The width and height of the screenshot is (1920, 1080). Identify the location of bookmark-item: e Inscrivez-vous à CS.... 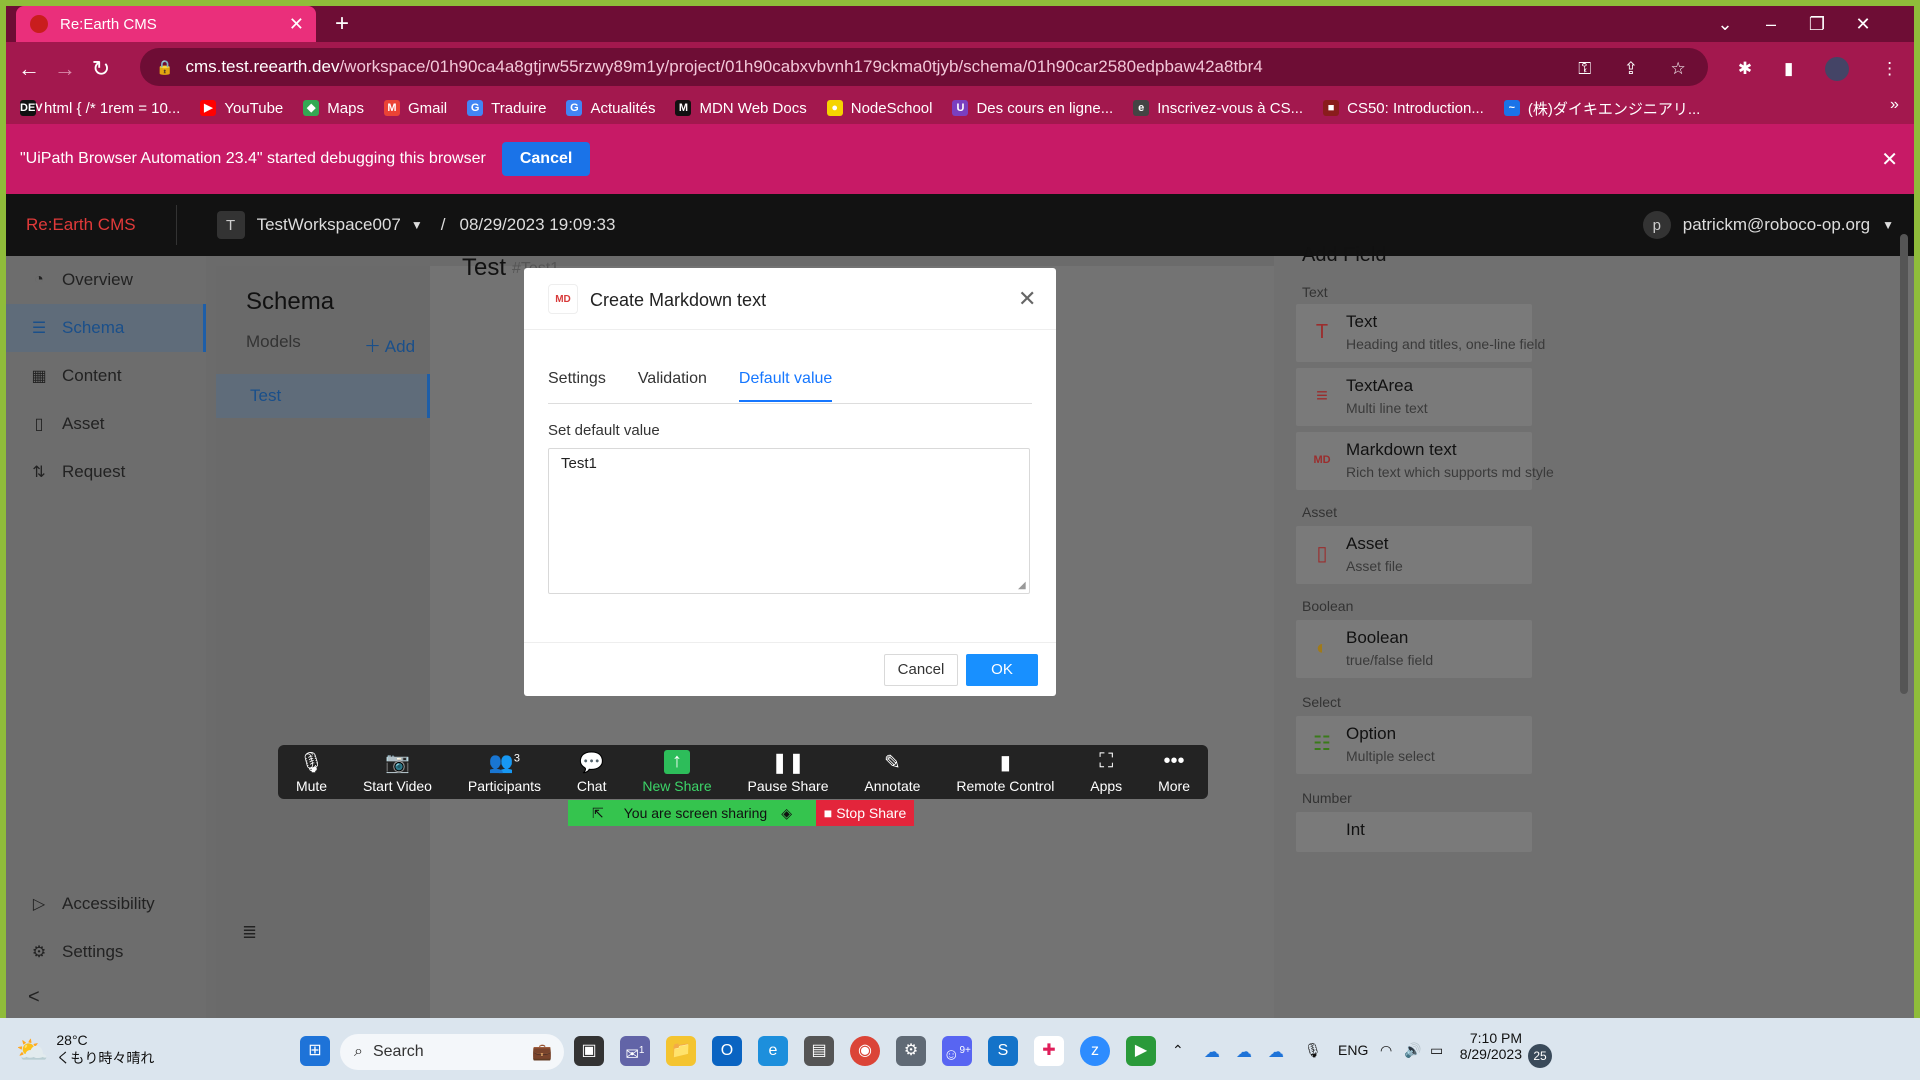
(1218, 108).